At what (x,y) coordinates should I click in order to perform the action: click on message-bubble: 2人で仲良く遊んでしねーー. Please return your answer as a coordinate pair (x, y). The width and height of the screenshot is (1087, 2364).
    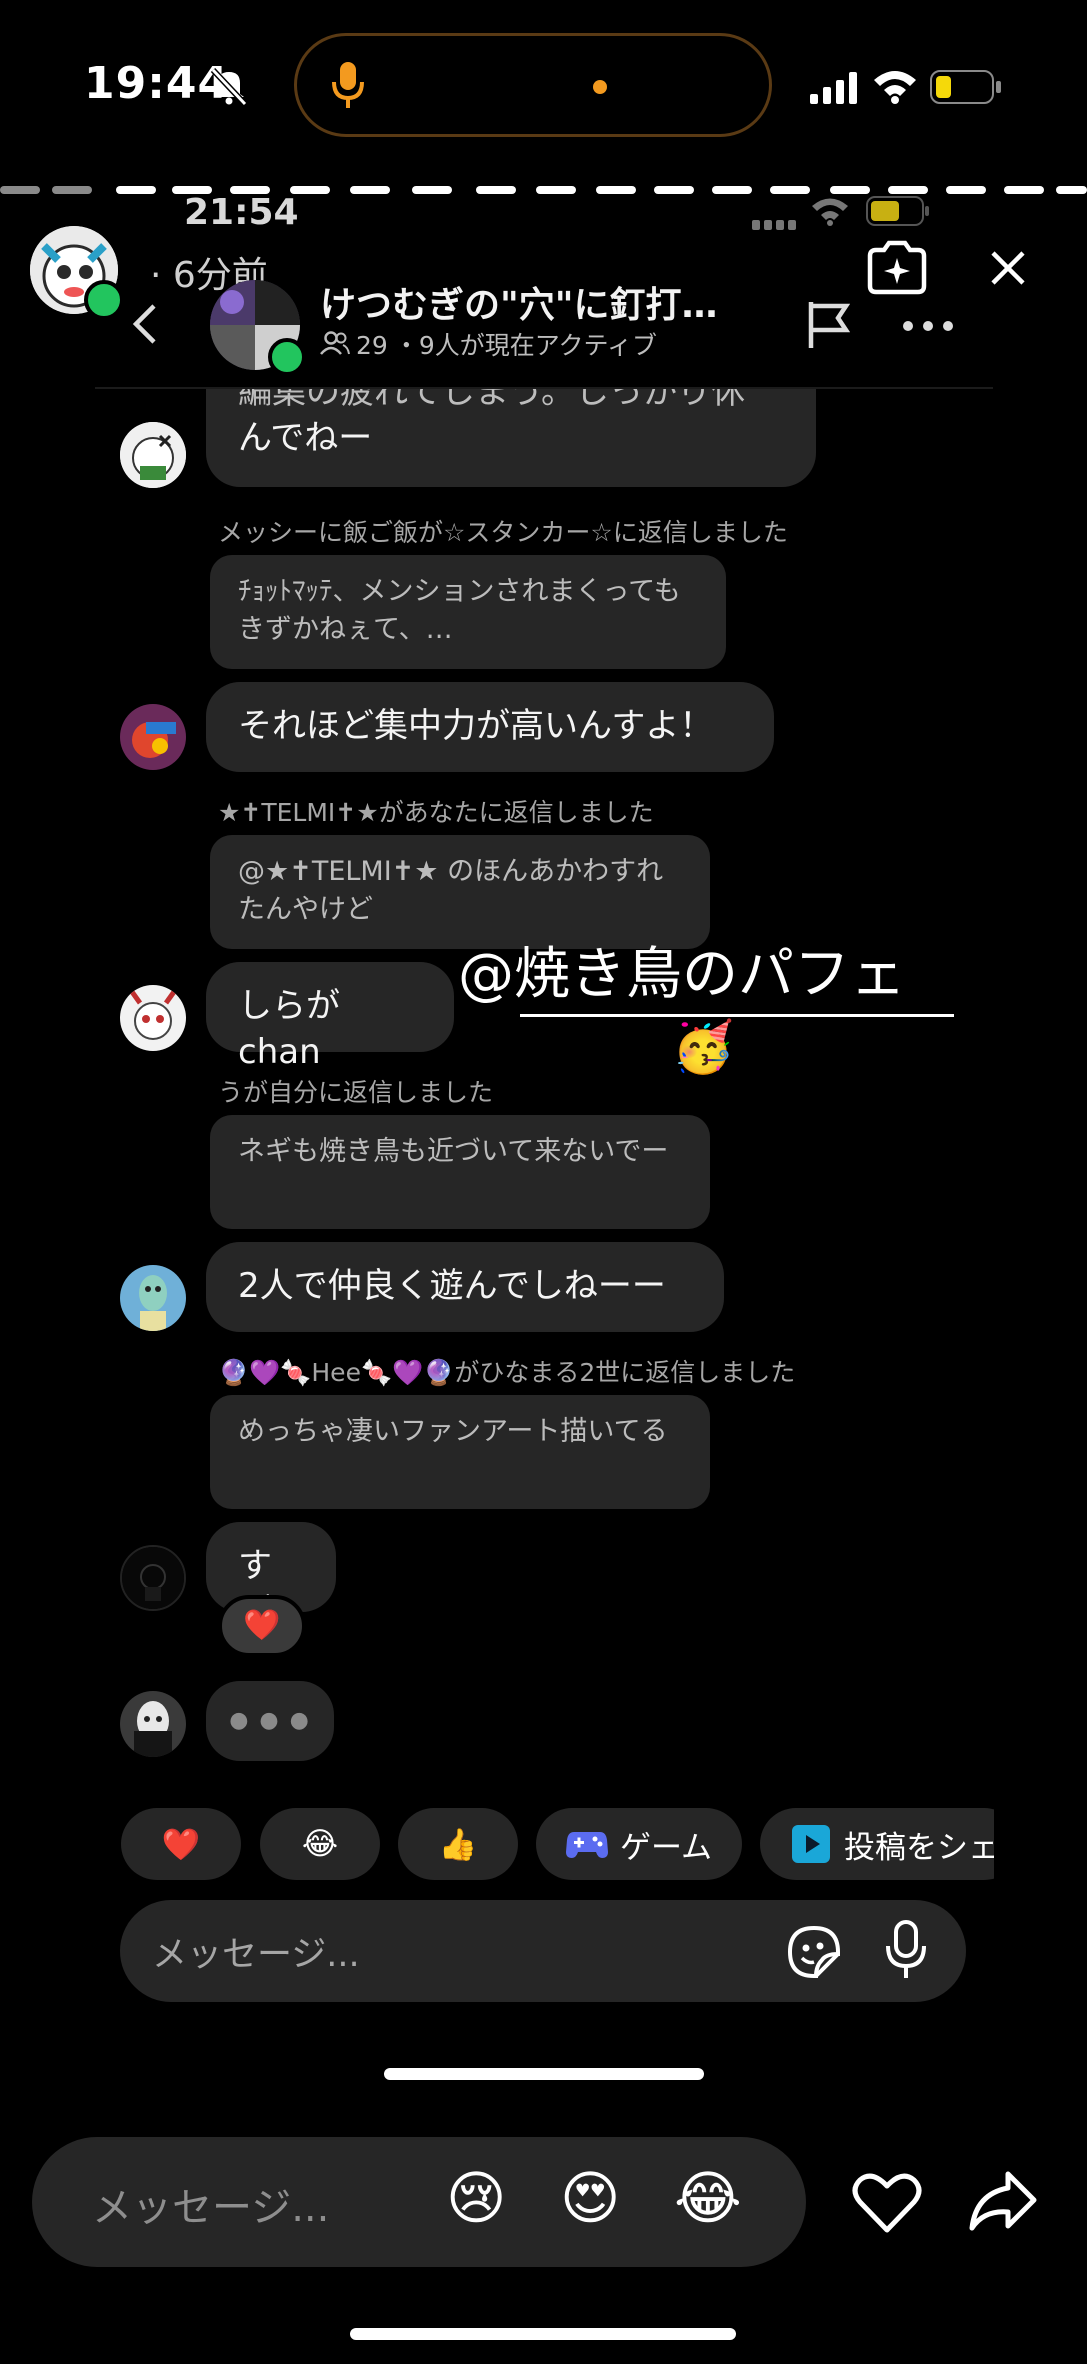
    Looking at the image, I should click on (465, 1287).